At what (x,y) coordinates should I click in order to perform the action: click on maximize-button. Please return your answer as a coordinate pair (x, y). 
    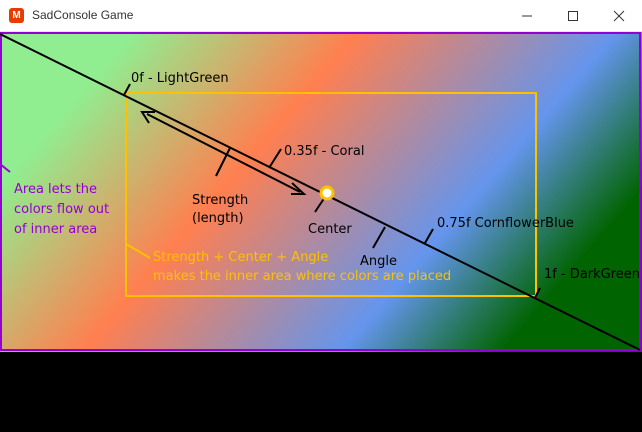
    Looking at the image, I should click on (573, 15).